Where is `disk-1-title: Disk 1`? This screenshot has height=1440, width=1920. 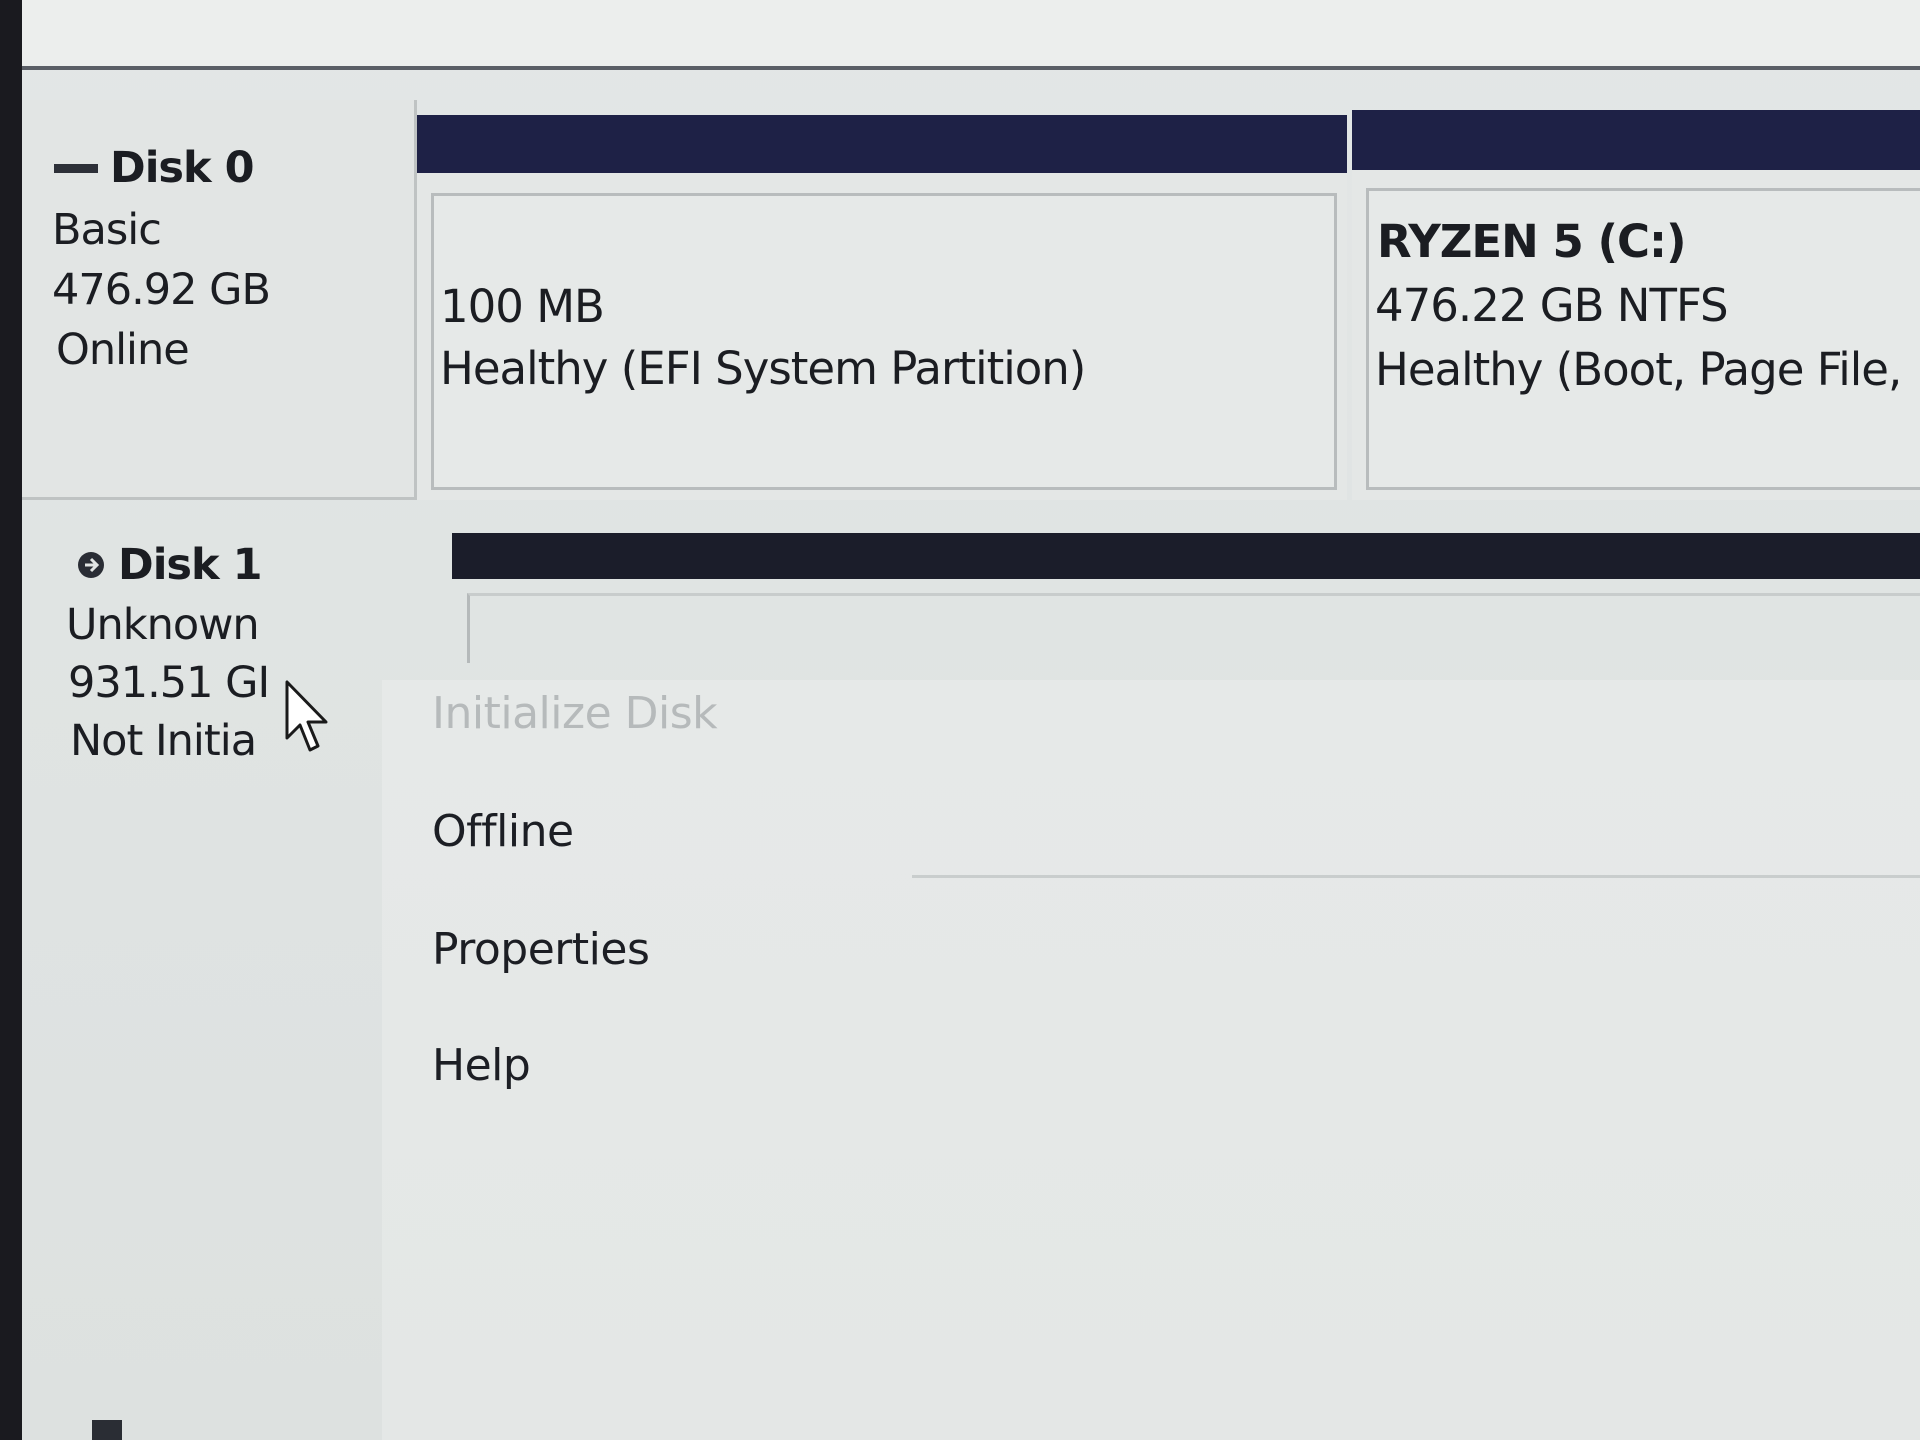 disk-1-title: Disk 1 is located at coordinates (168, 565).